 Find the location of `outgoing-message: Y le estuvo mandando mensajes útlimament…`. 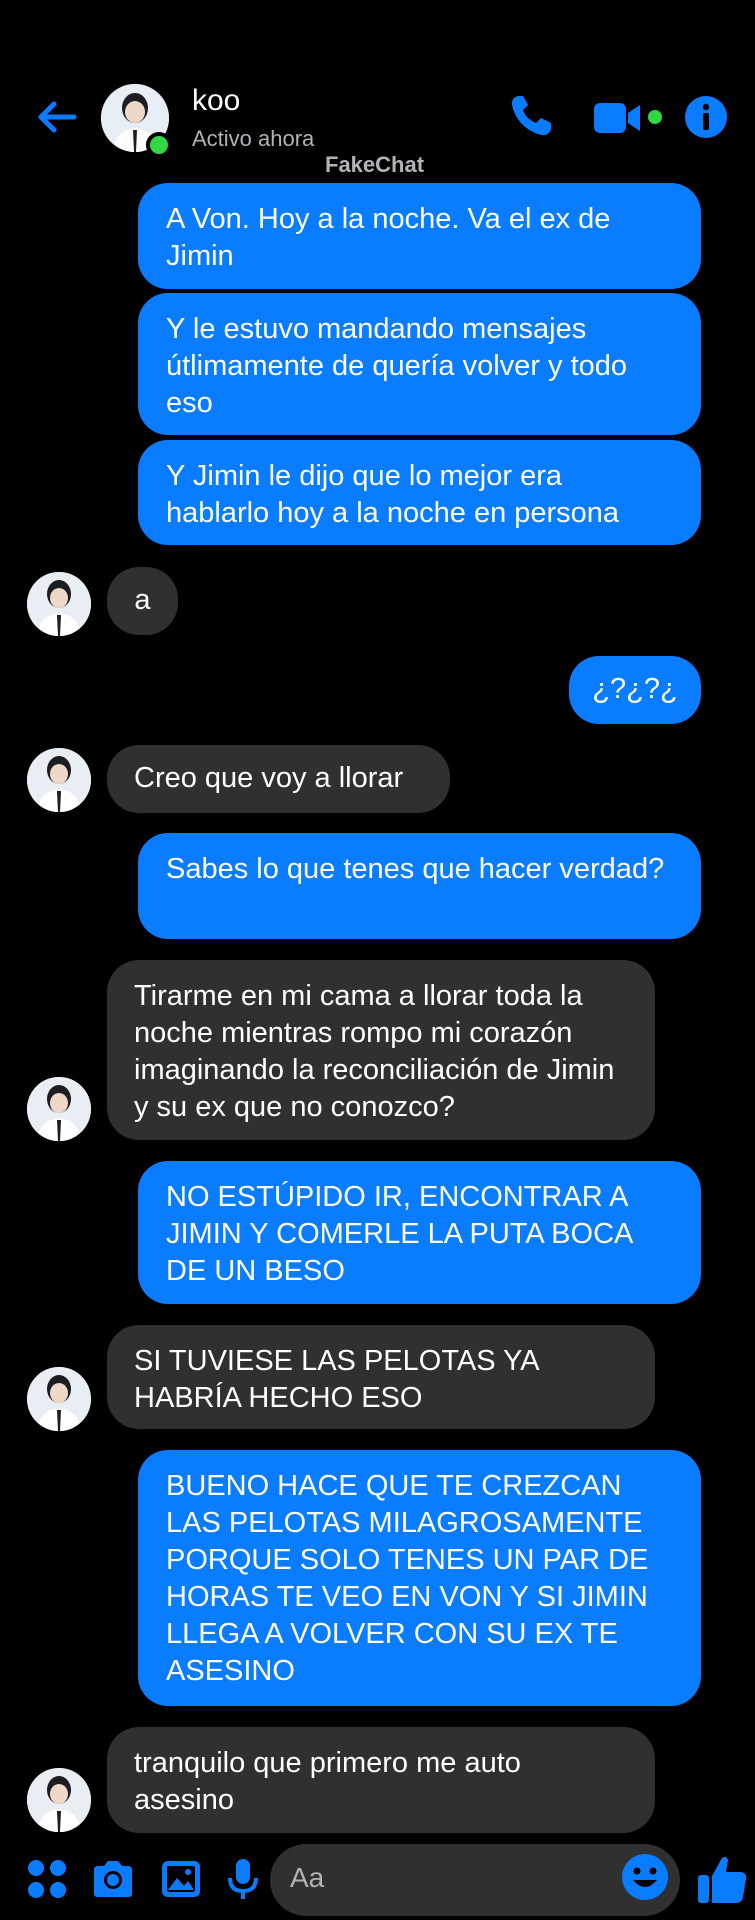

outgoing-message: Y le estuvo mandando mensajes útlimament… is located at coordinates (419, 364).